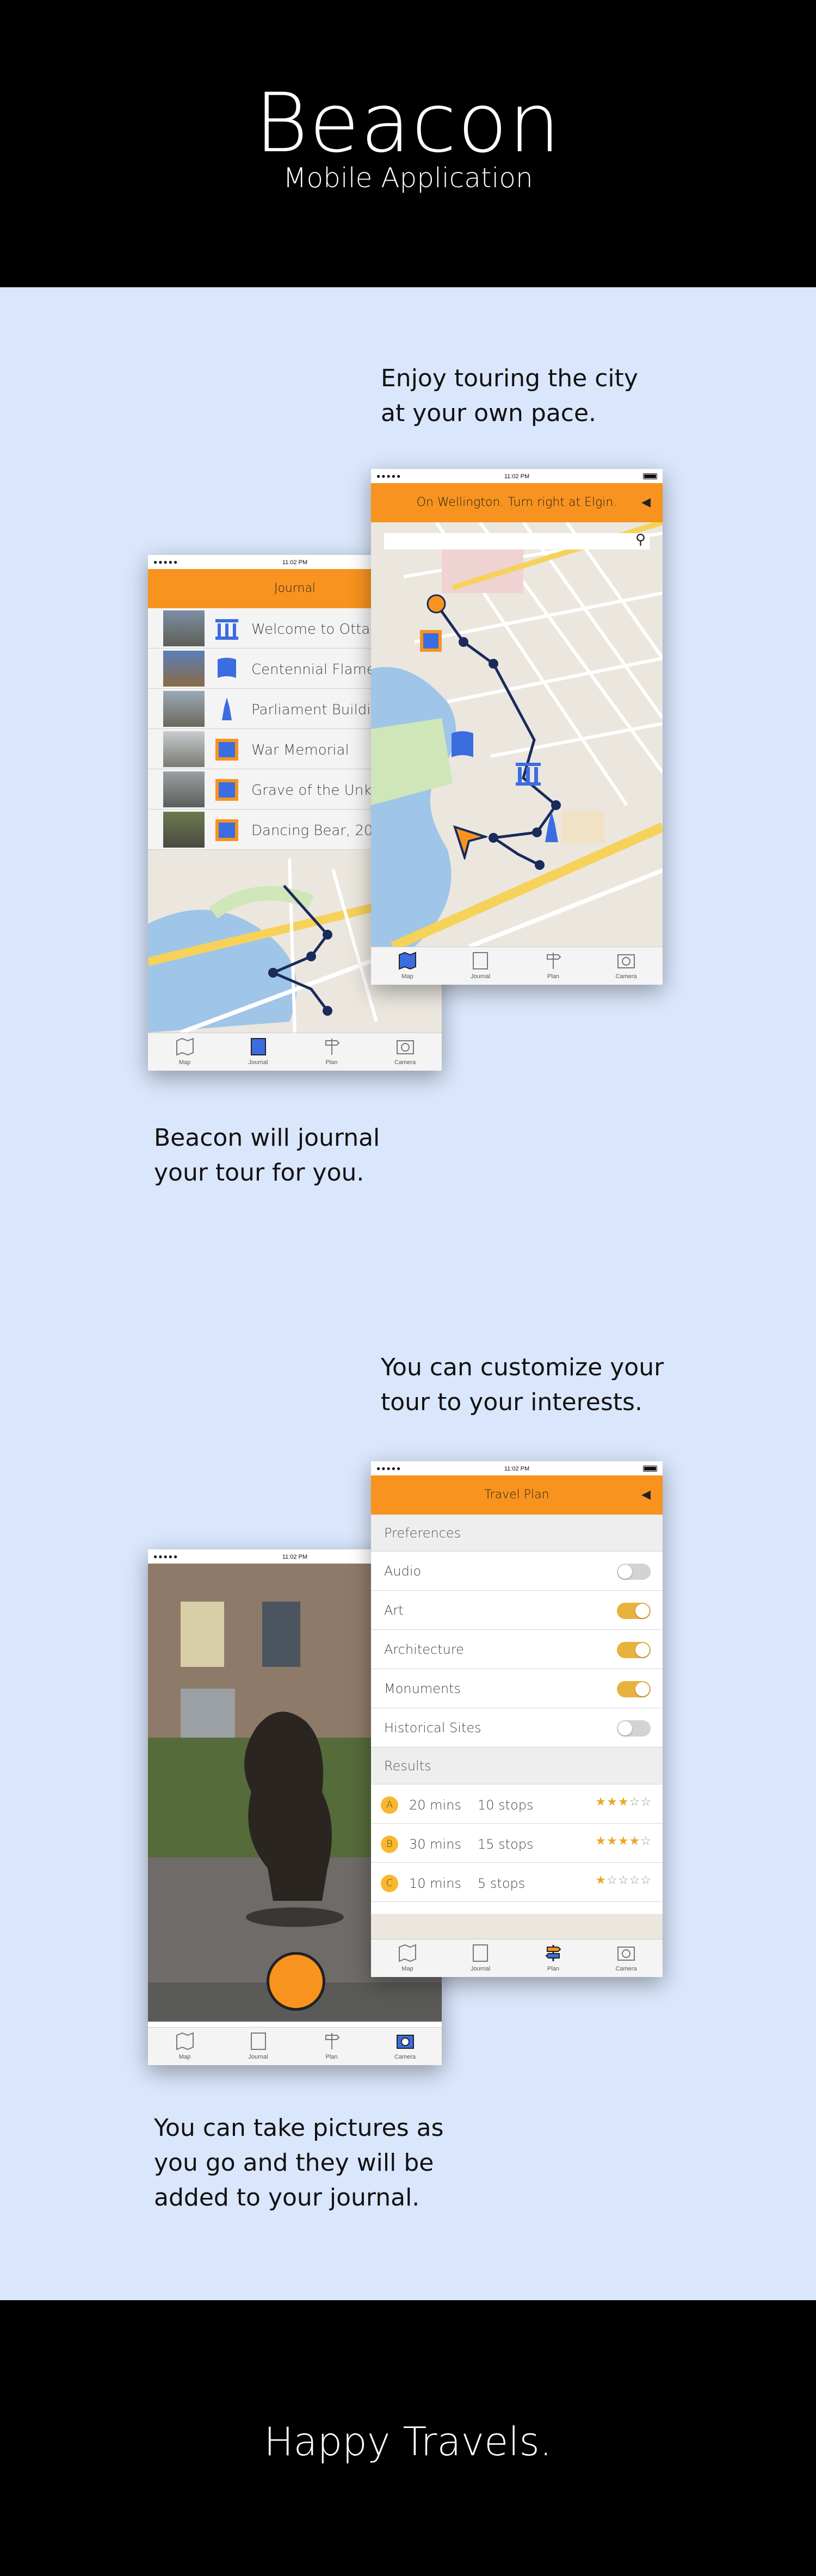  What do you see at coordinates (259, 1173) in the screenshot?
I see `caption-line: your tour for you.` at bounding box center [259, 1173].